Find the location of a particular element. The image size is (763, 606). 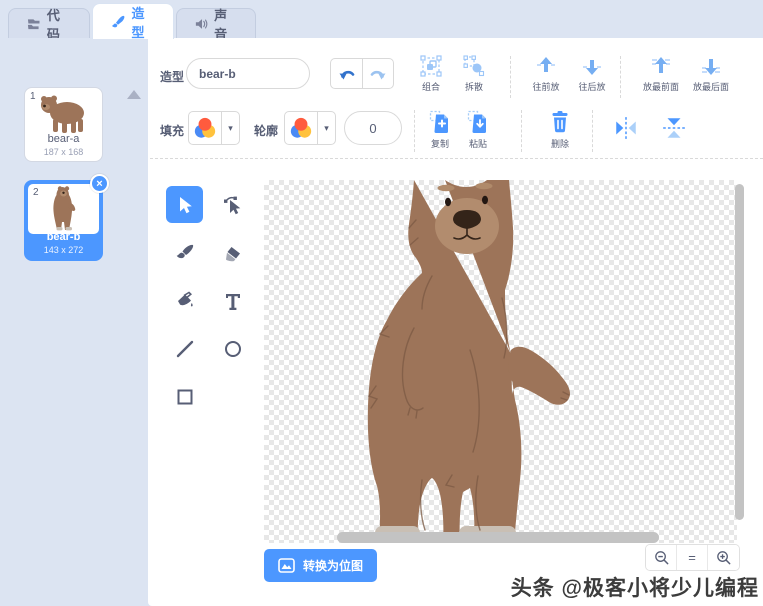

tab-sounds: 声音 is located at coordinates (216, 25).